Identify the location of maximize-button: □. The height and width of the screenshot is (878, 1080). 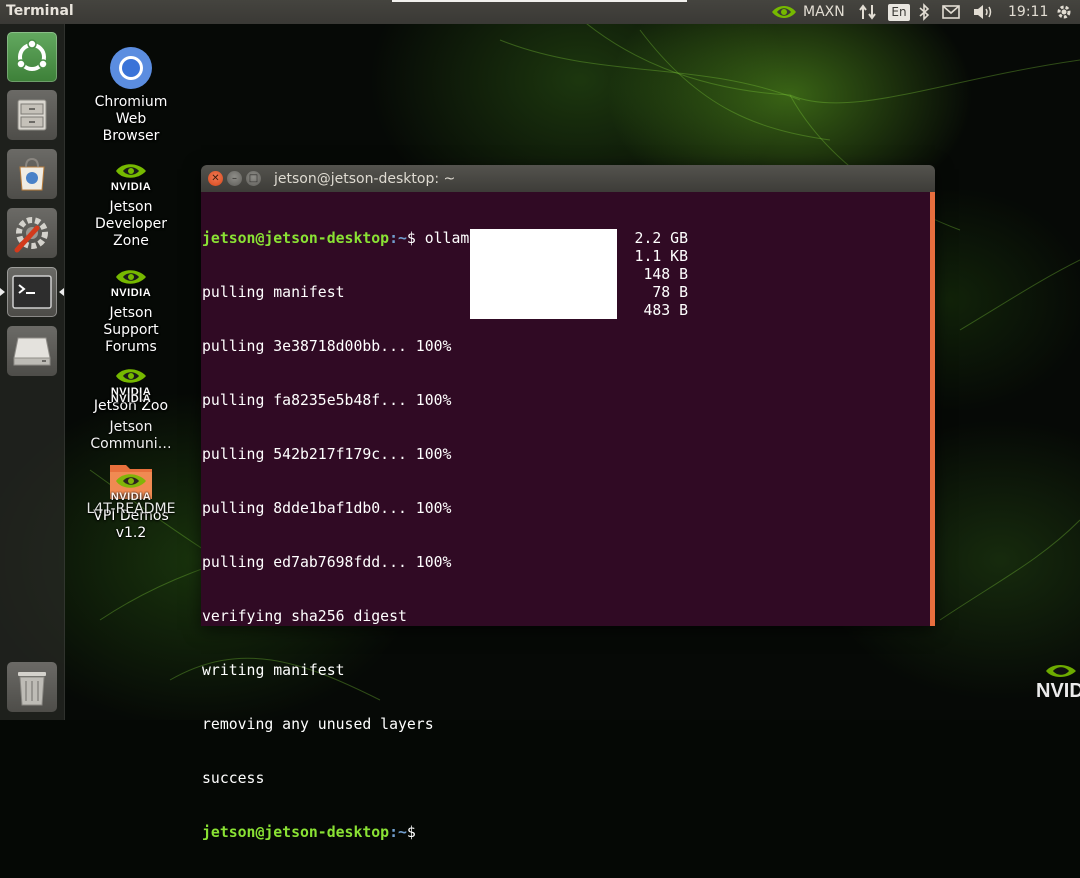
(253, 178).